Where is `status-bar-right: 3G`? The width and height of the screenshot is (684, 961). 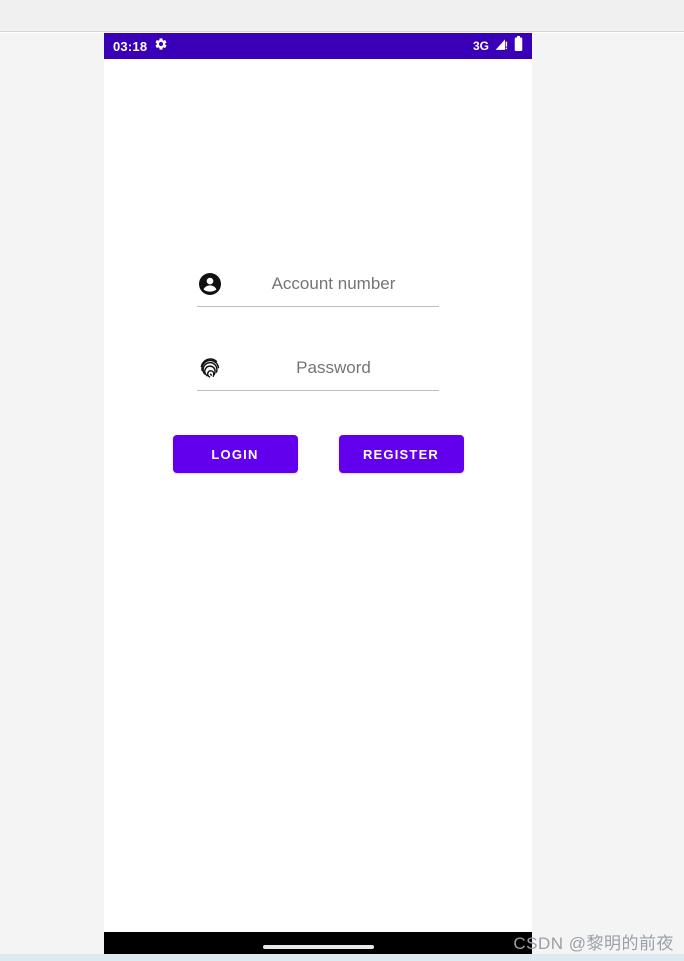 status-bar-right: 3G is located at coordinates (498, 46).